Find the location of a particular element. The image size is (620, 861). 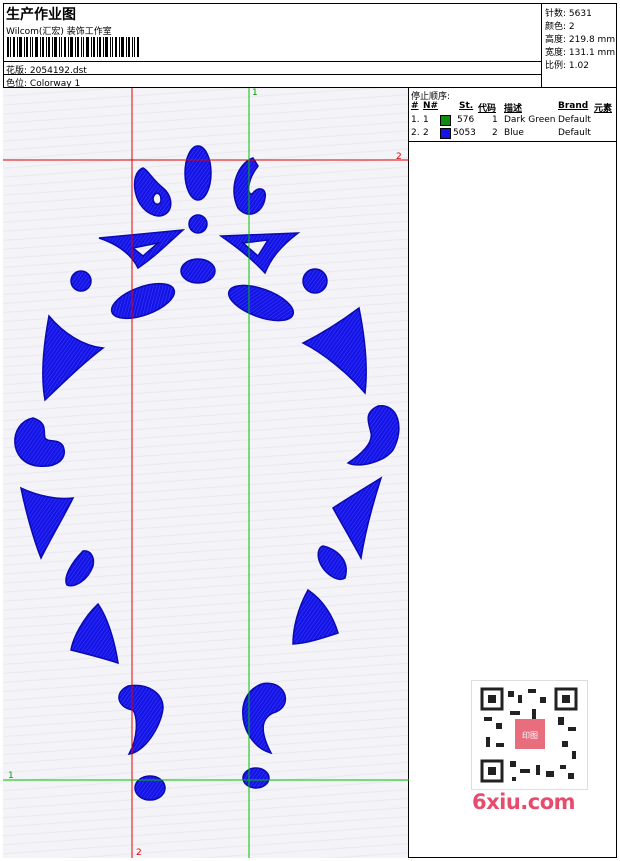

pattern-label: 花版: is located at coordinates (17, 71).